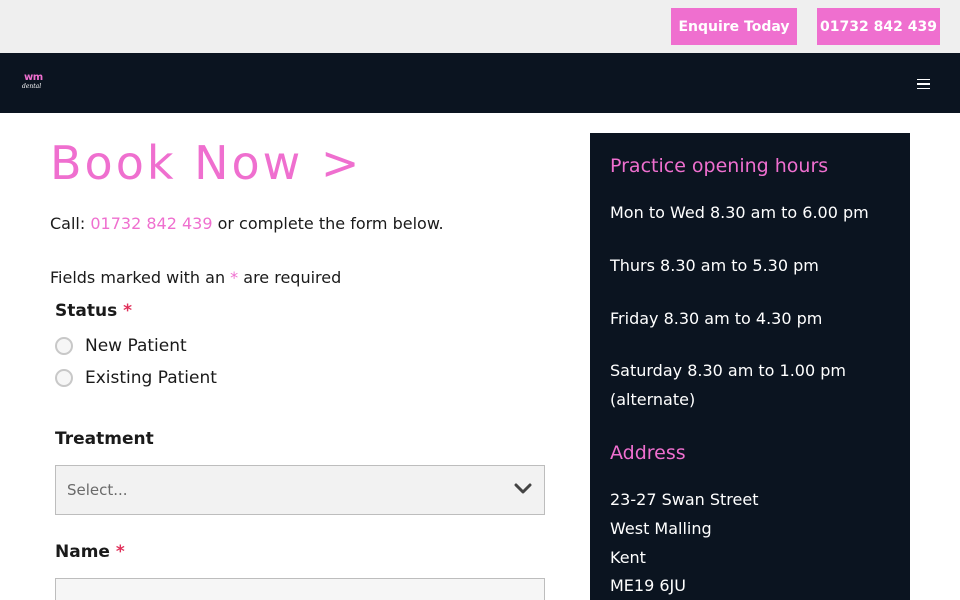  Describe the element at coordinates (878, 26) in the screenshot. I see `phone-button: 01732 842 439` at that location.